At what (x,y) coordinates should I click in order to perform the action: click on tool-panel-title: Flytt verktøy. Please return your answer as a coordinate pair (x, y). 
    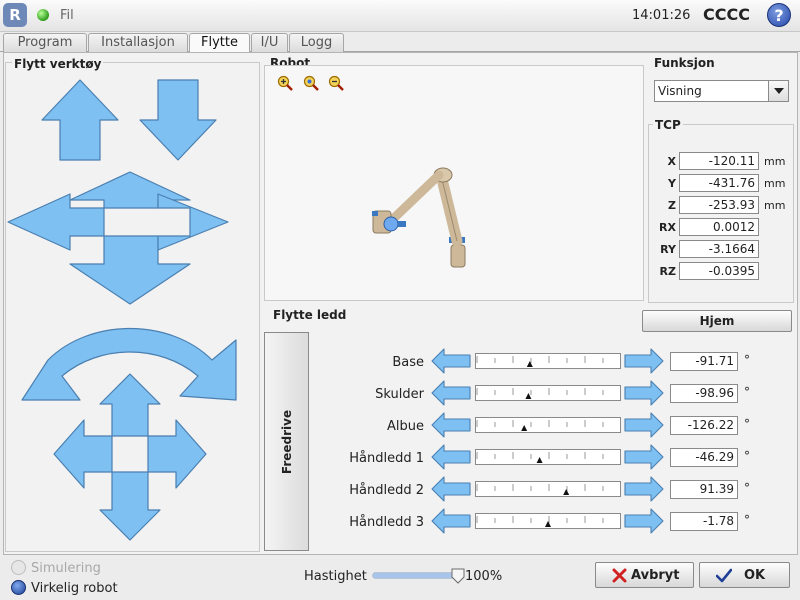
    Looking at the image, I should click on (58, 64).